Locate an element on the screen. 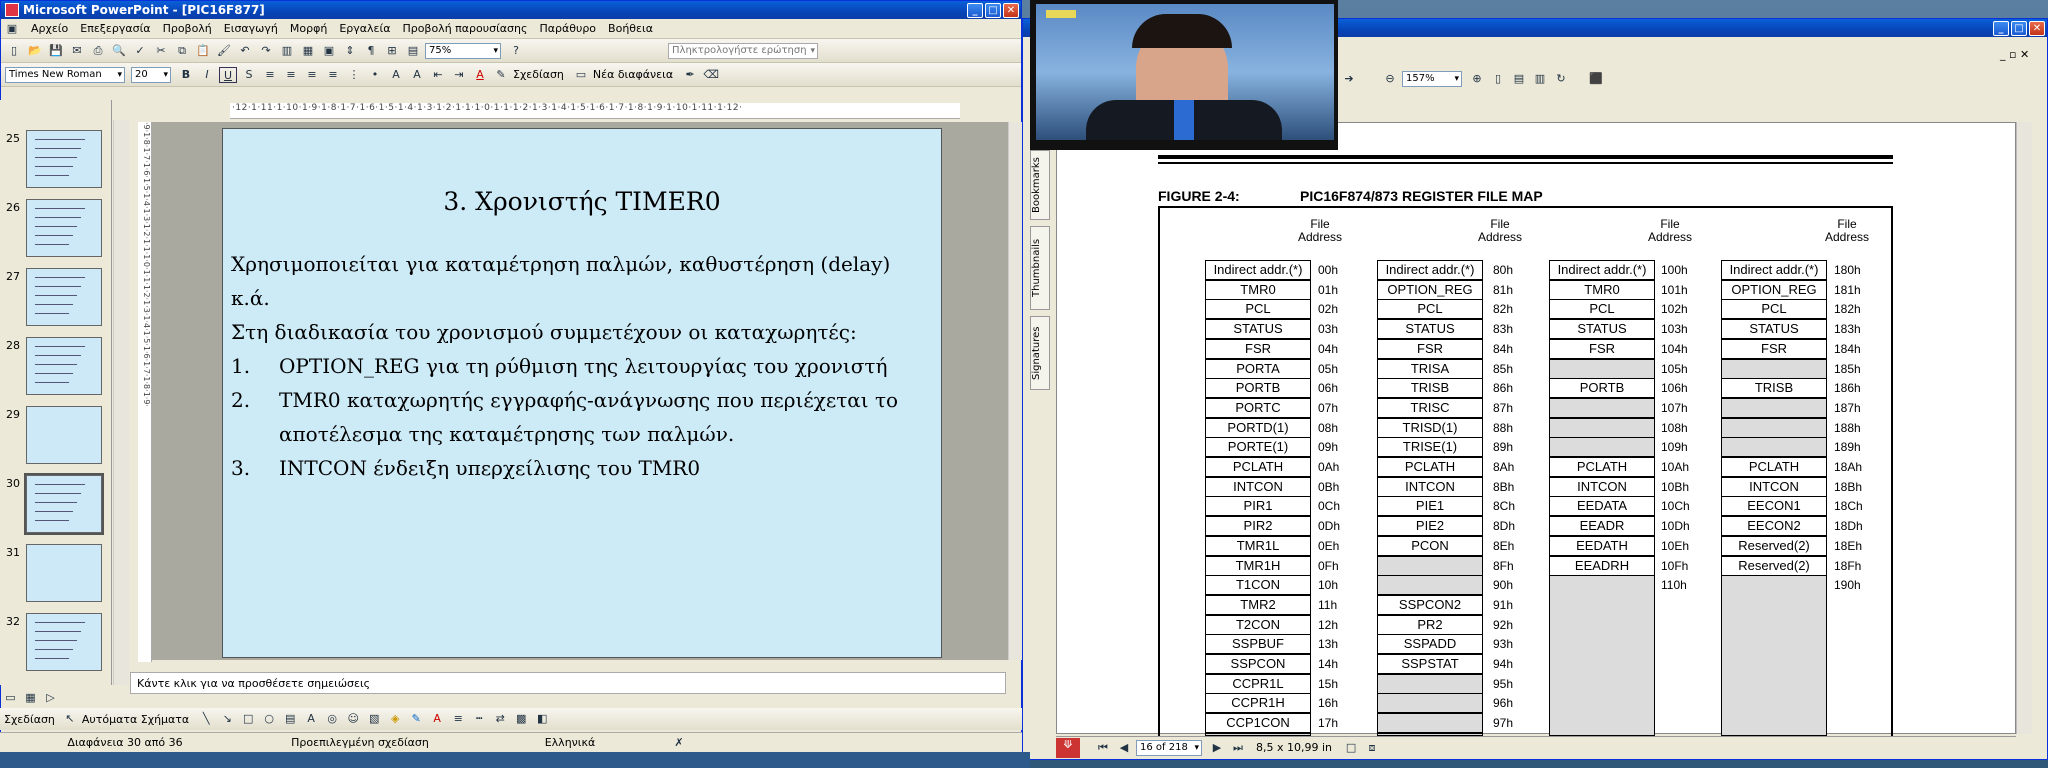 The image size is (2048, 768). align-left-icon: ≡ is located at coordinates (270, 75).